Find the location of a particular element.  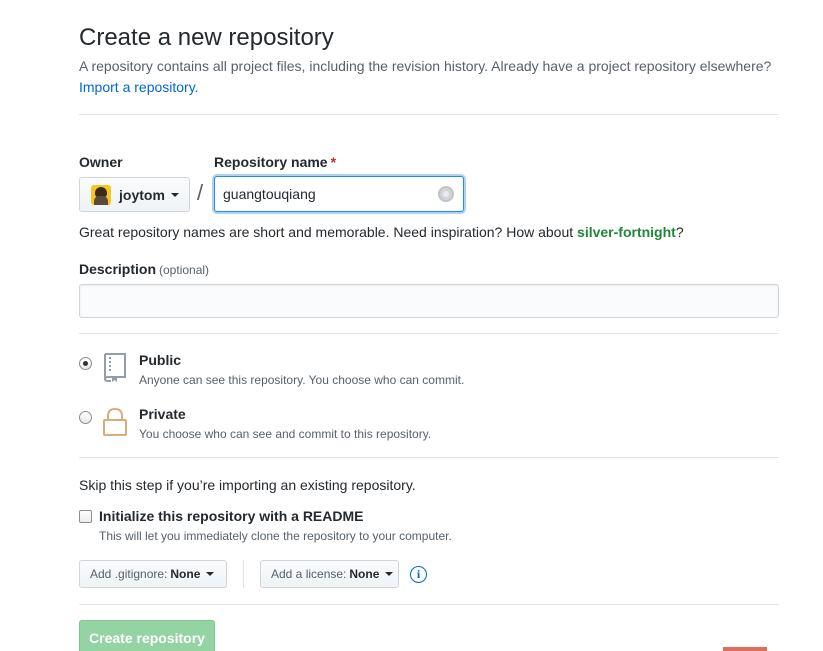

gitignore-value: None is located at coordinates (185, 574).